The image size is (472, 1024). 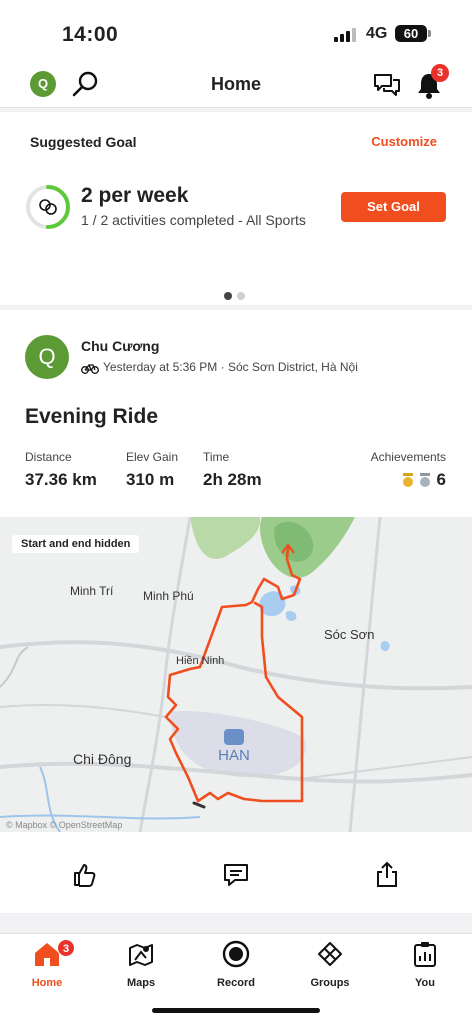 I want to click on activity-actions, so click(x=236, y=873).